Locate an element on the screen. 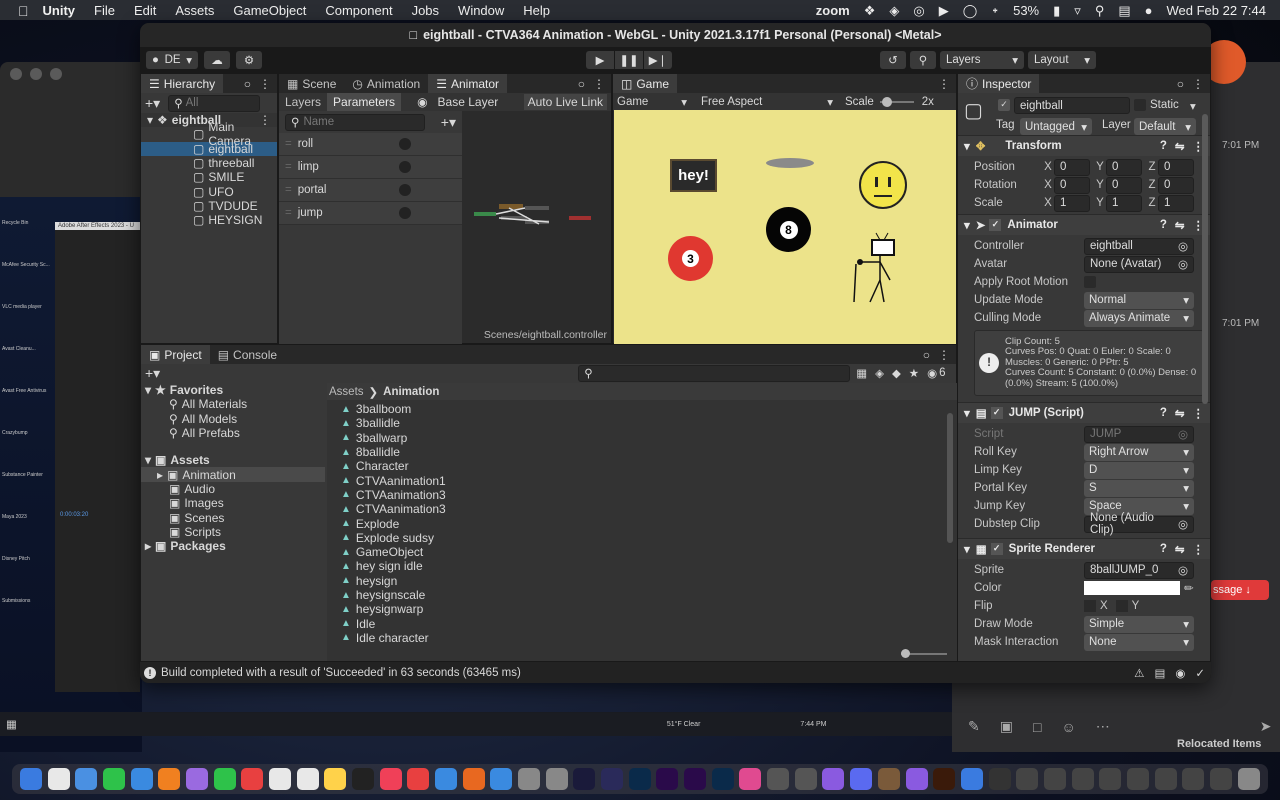 Image resolution: width=1280 pixels, height=800 pixels. attach-icon: ▣ is located at coordinates (1006, 726).